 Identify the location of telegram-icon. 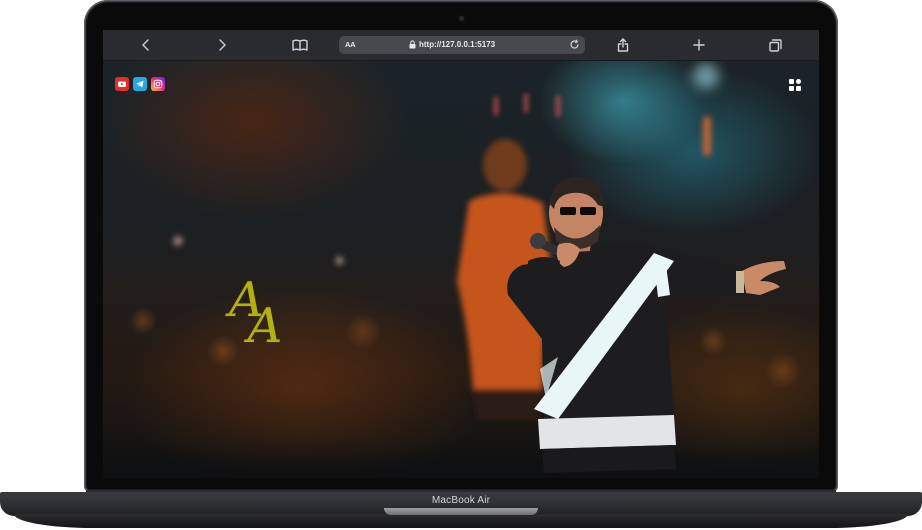
(140, 84).